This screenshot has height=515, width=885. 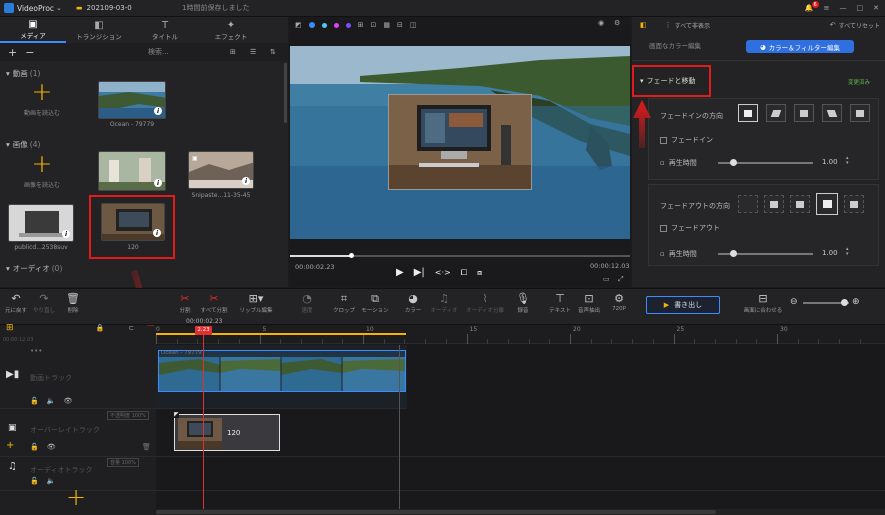 I want to click on overlay-clip: ◤ 120, so click(x=227, y=431).